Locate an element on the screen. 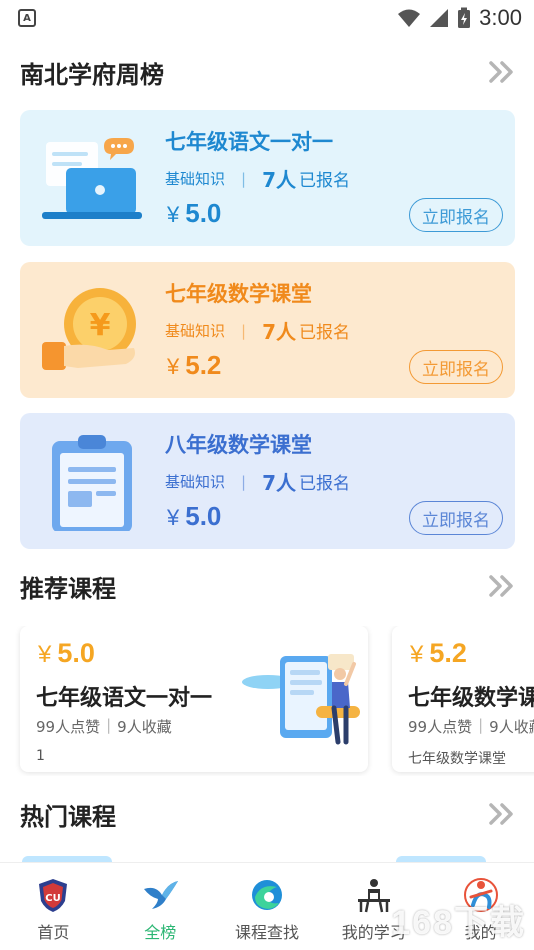 The image size is (534, 950). tab-home: CU 首页 is located at coordinates (53, 906).